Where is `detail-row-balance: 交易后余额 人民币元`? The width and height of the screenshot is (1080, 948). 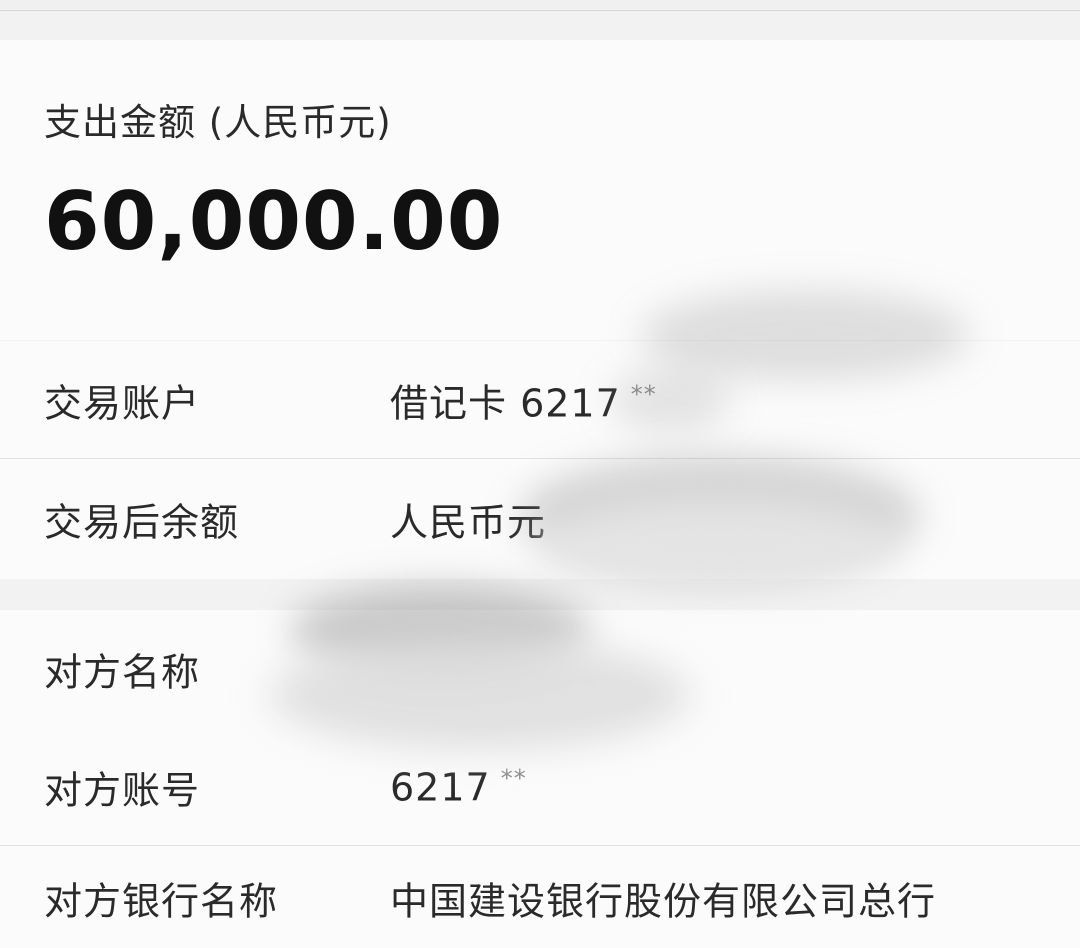 detail-row-balance: 交易后余额 人民币元 is located at coordinates (540, 519).